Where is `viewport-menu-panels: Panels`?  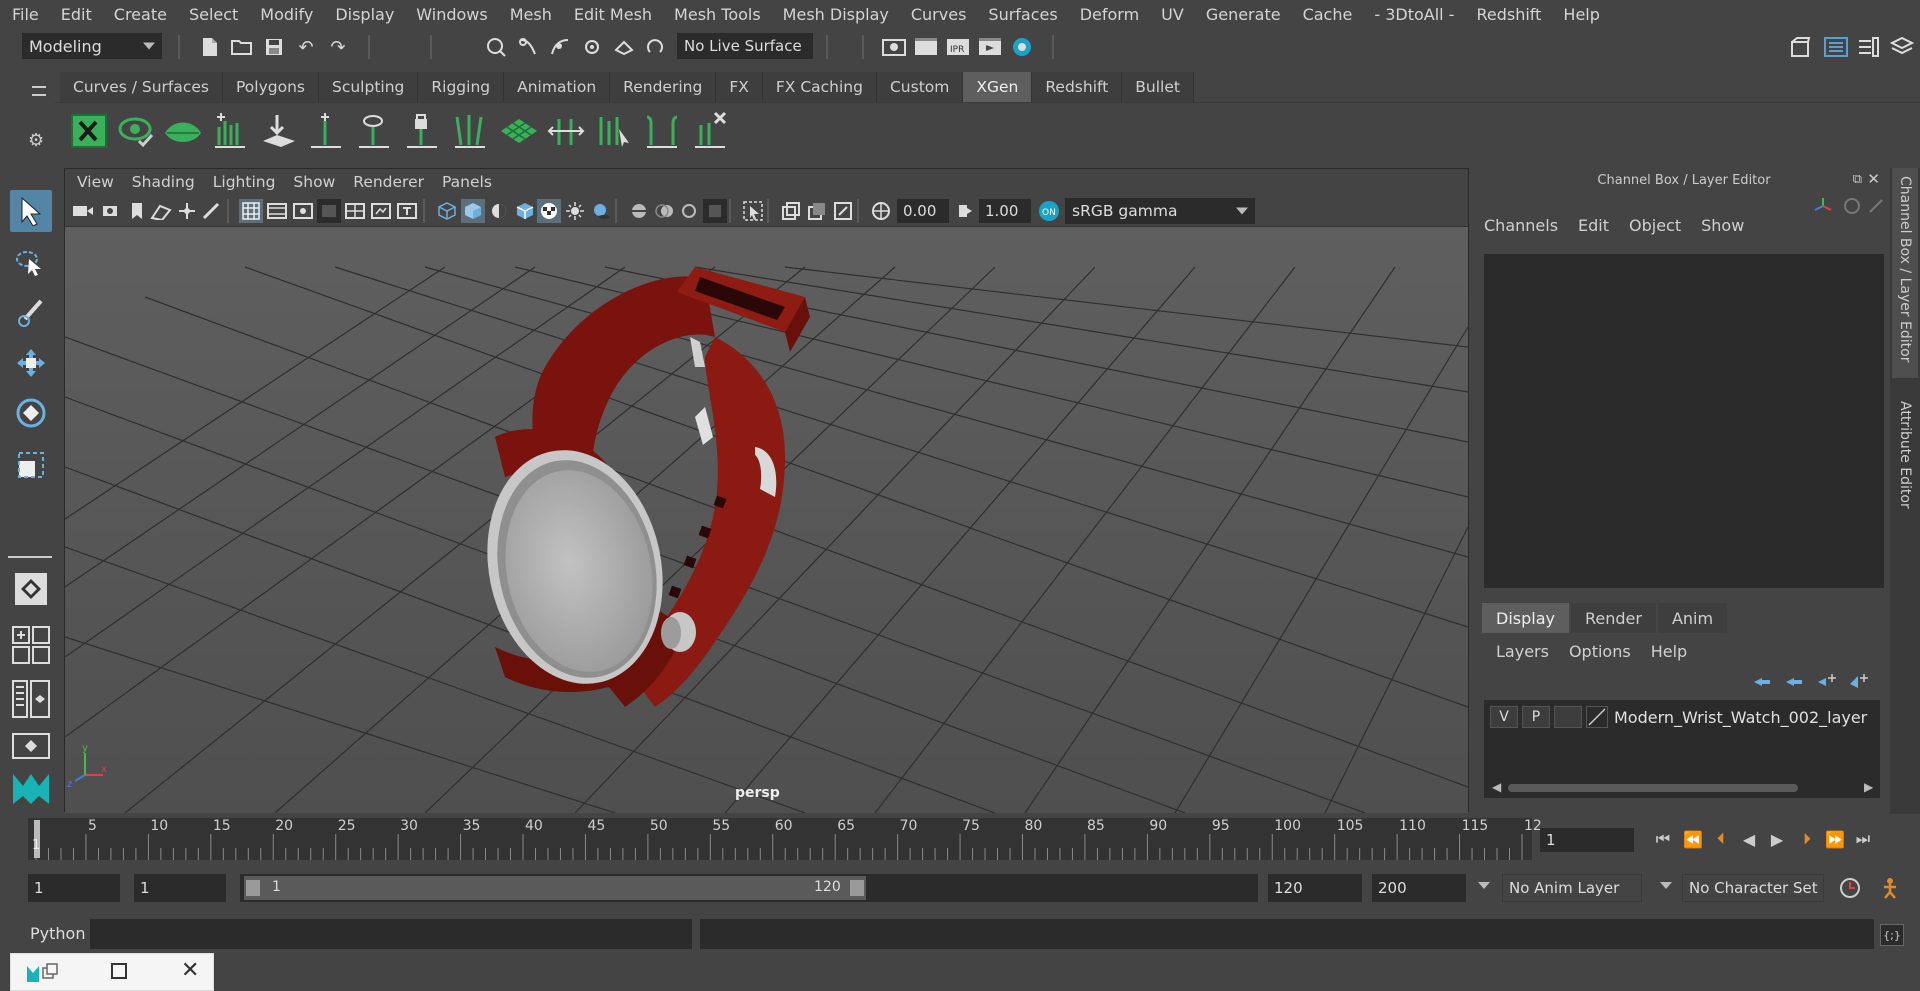 viewport-menu-panels: Panels is located at coordinates (467, 182).